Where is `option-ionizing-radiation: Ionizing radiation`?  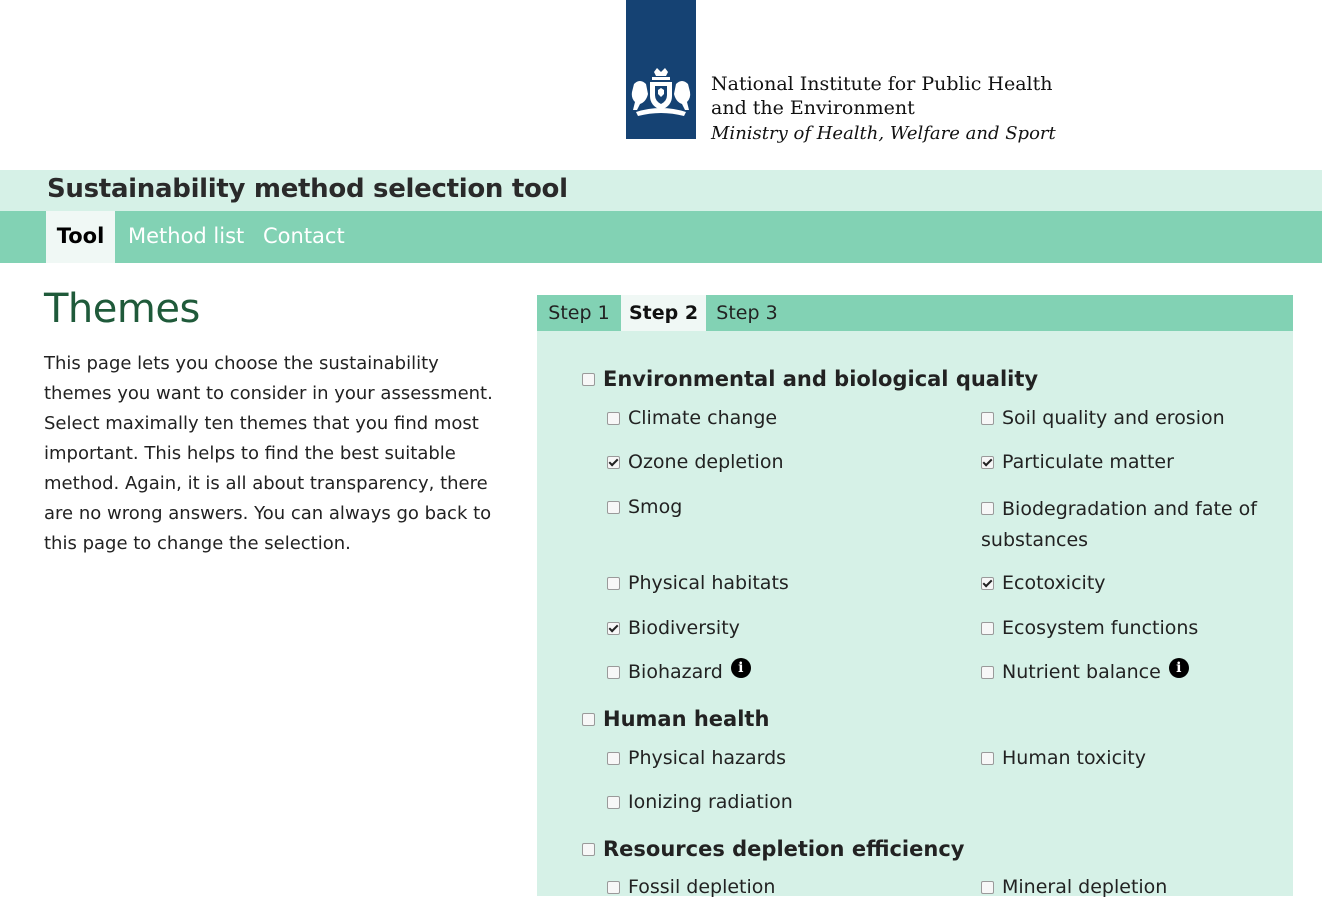
option-ionizing-radiation: Ionizing radiation is located at coordinates (700, 802).